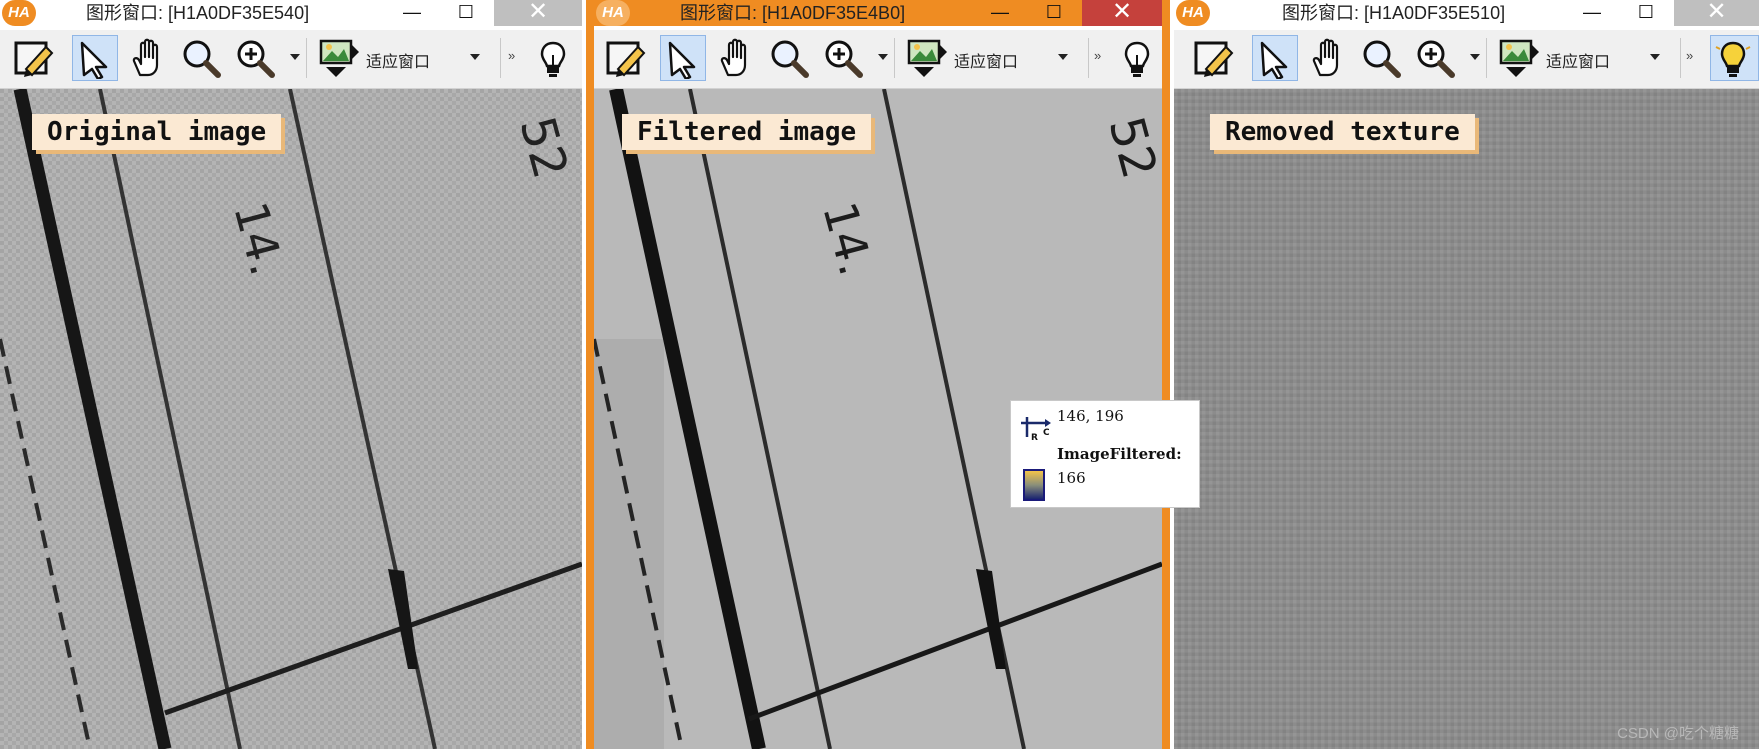 The image size is (1759, 749). I want to click on overlay-label: Filtered image, so click(747, 132).